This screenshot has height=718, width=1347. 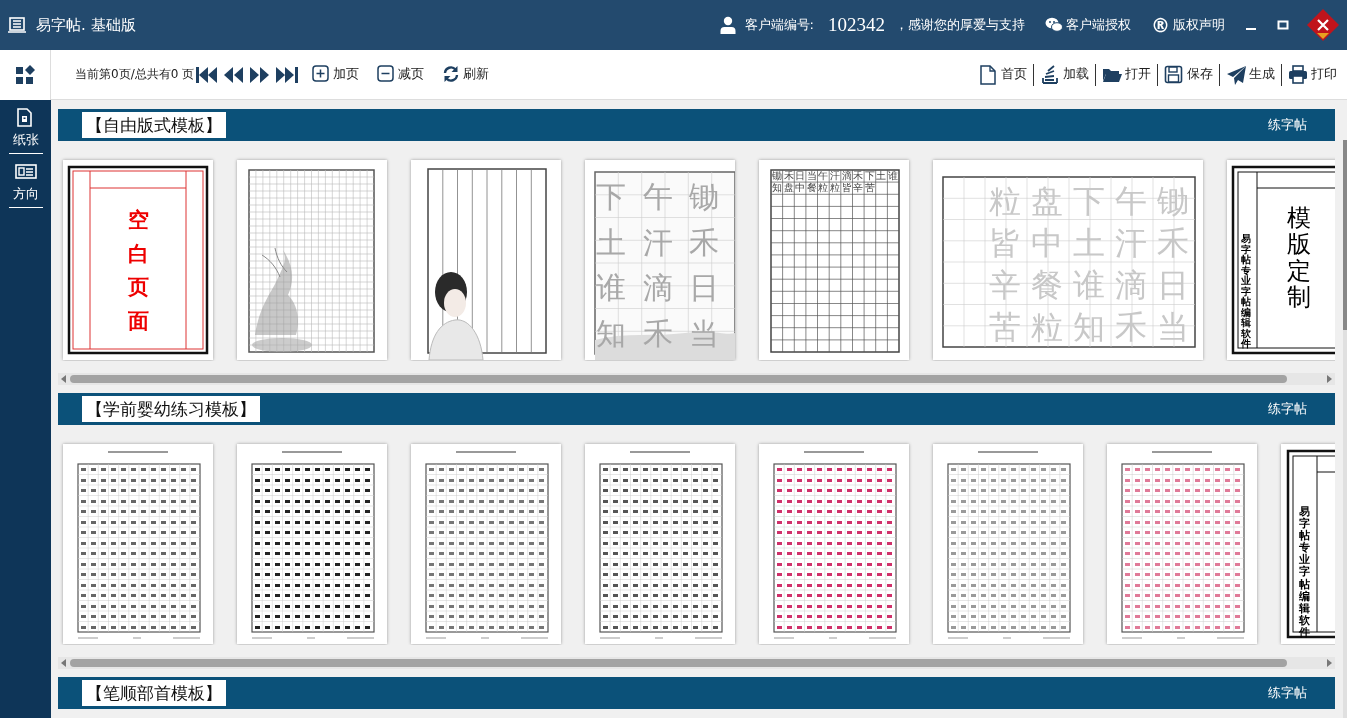 What do you see at coordinates (25, 75) in the screenshot?
I see `grid-icon` at bounding box center [25, 75].